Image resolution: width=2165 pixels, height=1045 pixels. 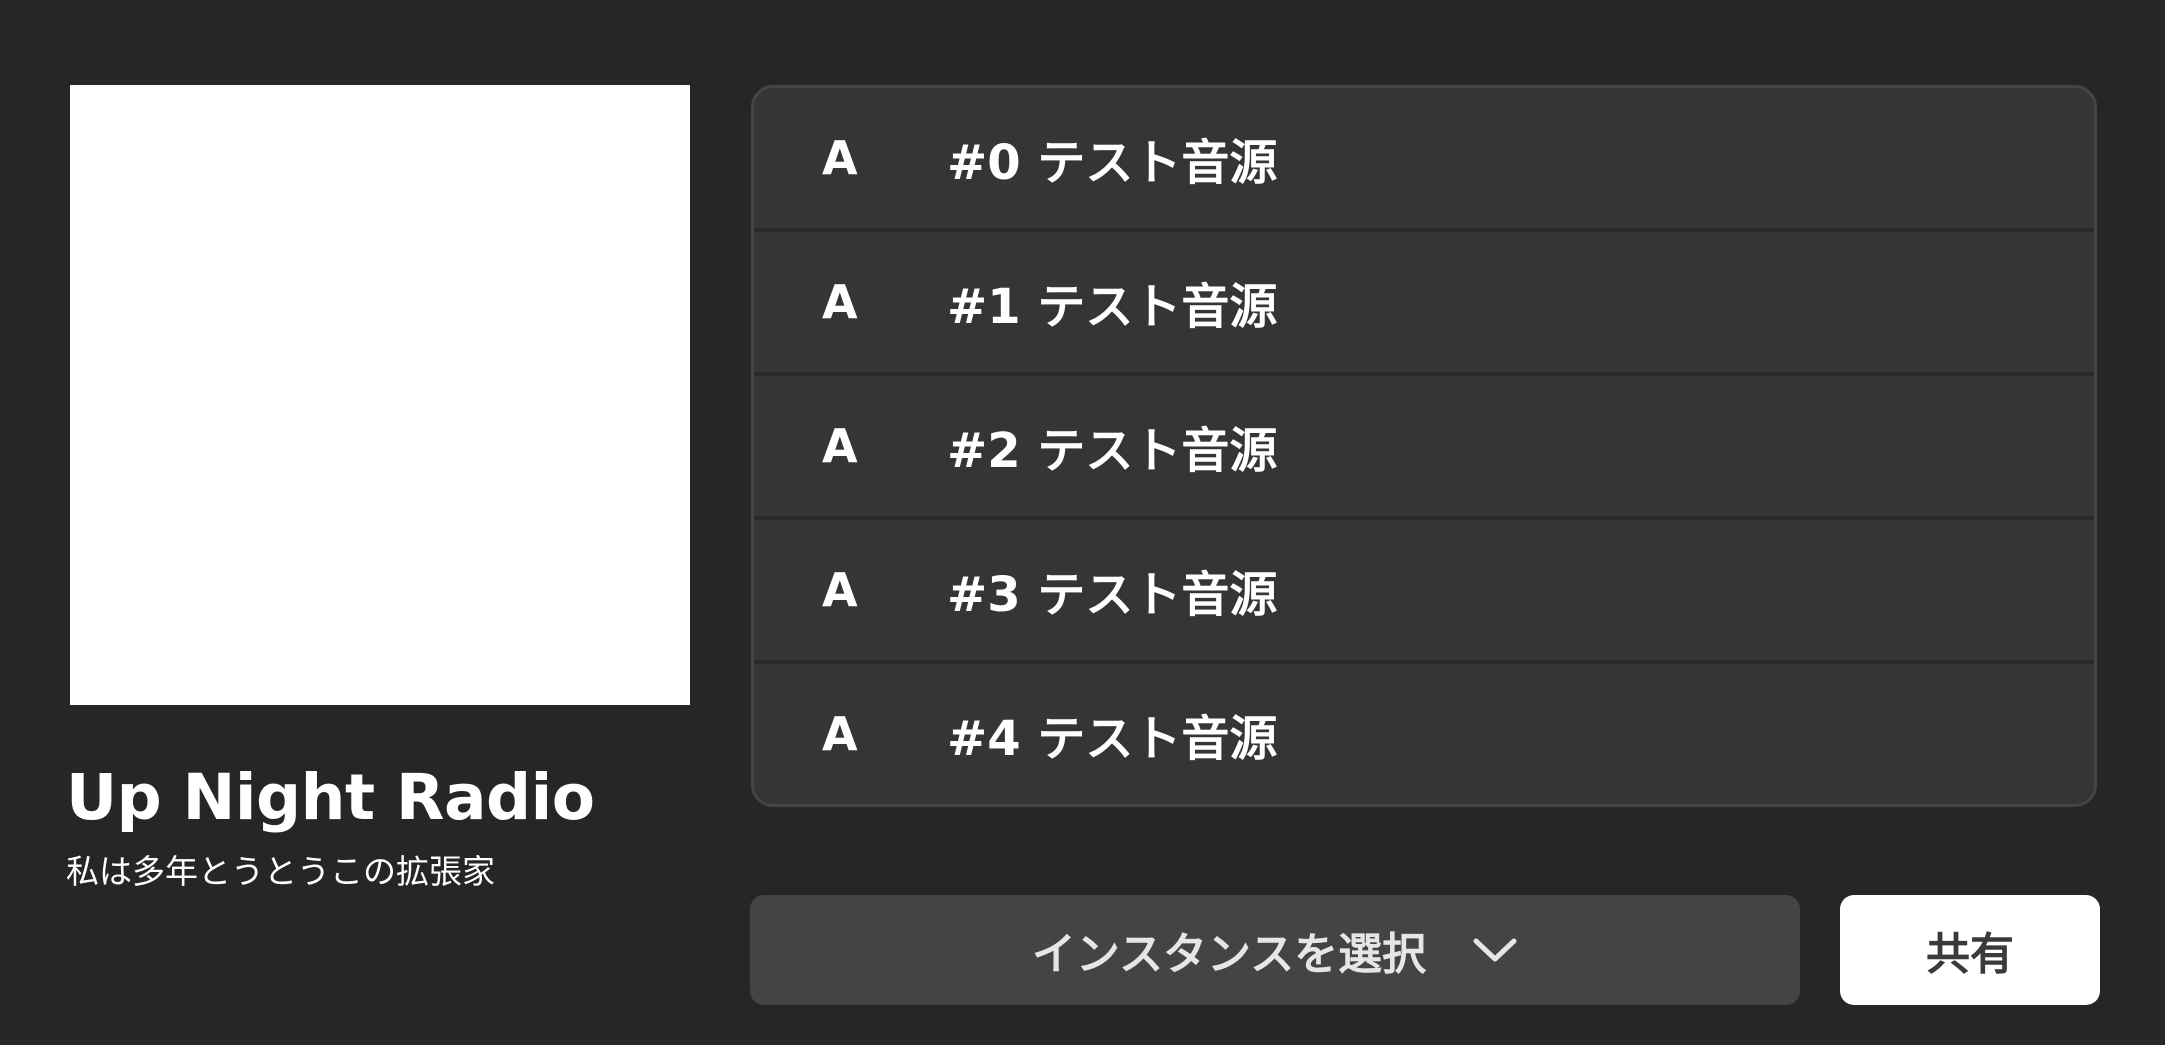 I want to click on share-button: 共有, so click(x=1970, y=950).